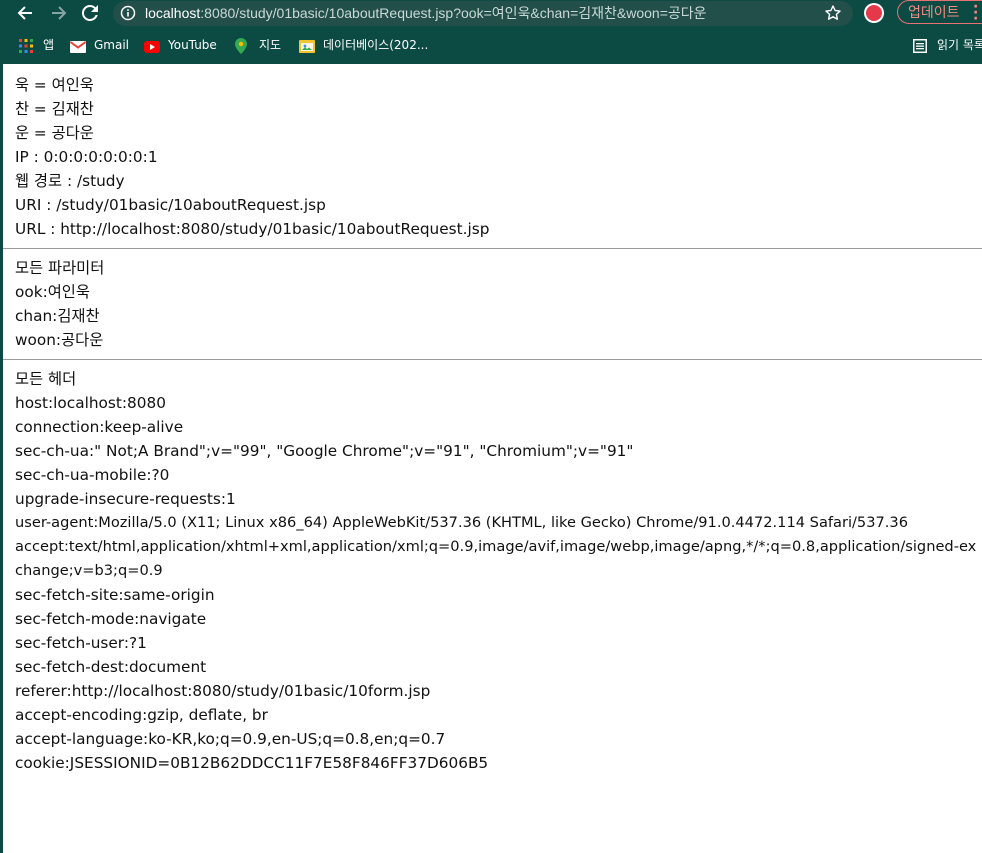 Image resolution: width=982 pixels, height=853 pixels. Describe the element at coordinates (90, 13) in the screenshot. I see `reload-icon` at that location.